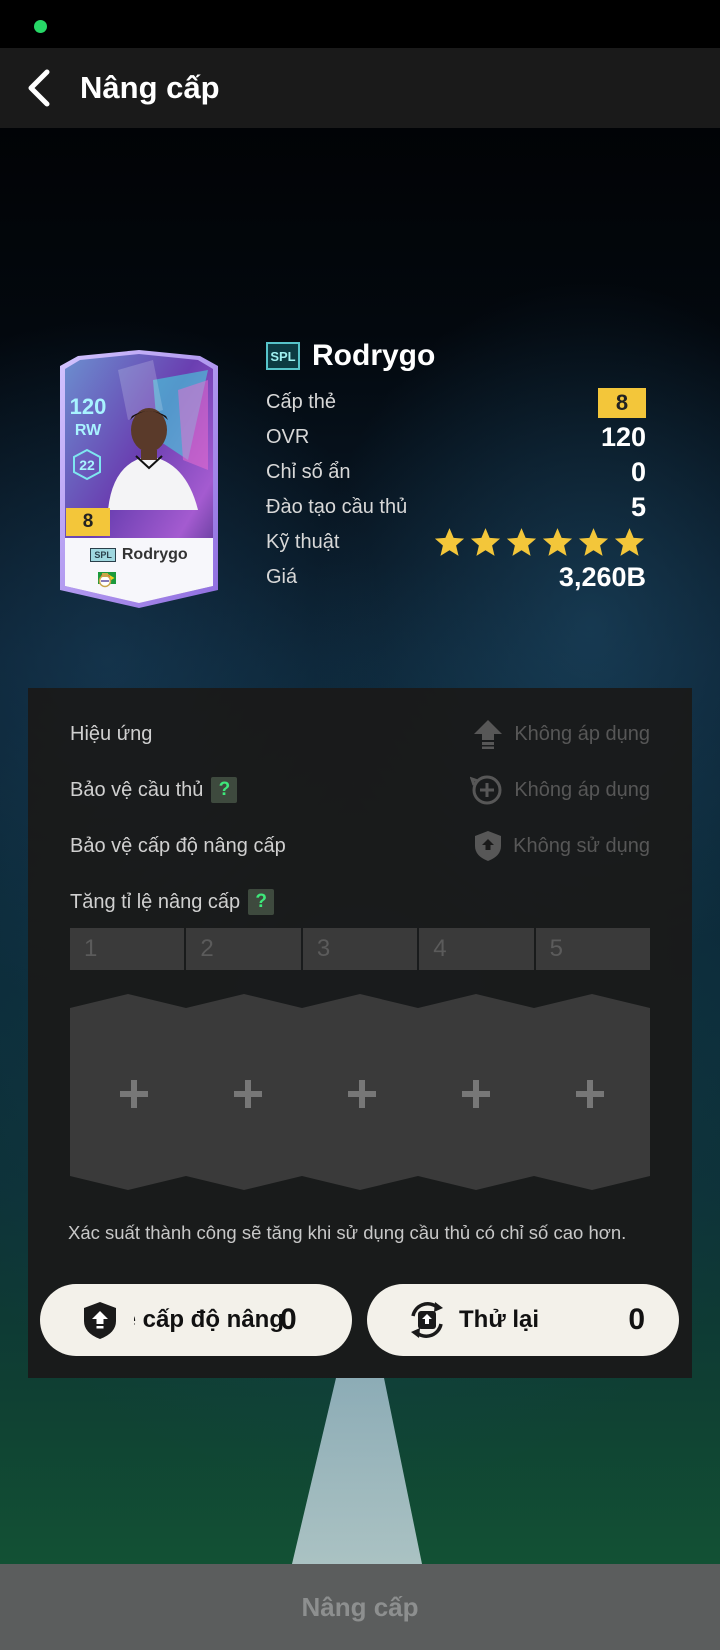 Image resolution: width=720 pixels, height=1650 pixels. Describe the element at coordinates (139, 581) in the screenshot. I see `card-badges` at that location.